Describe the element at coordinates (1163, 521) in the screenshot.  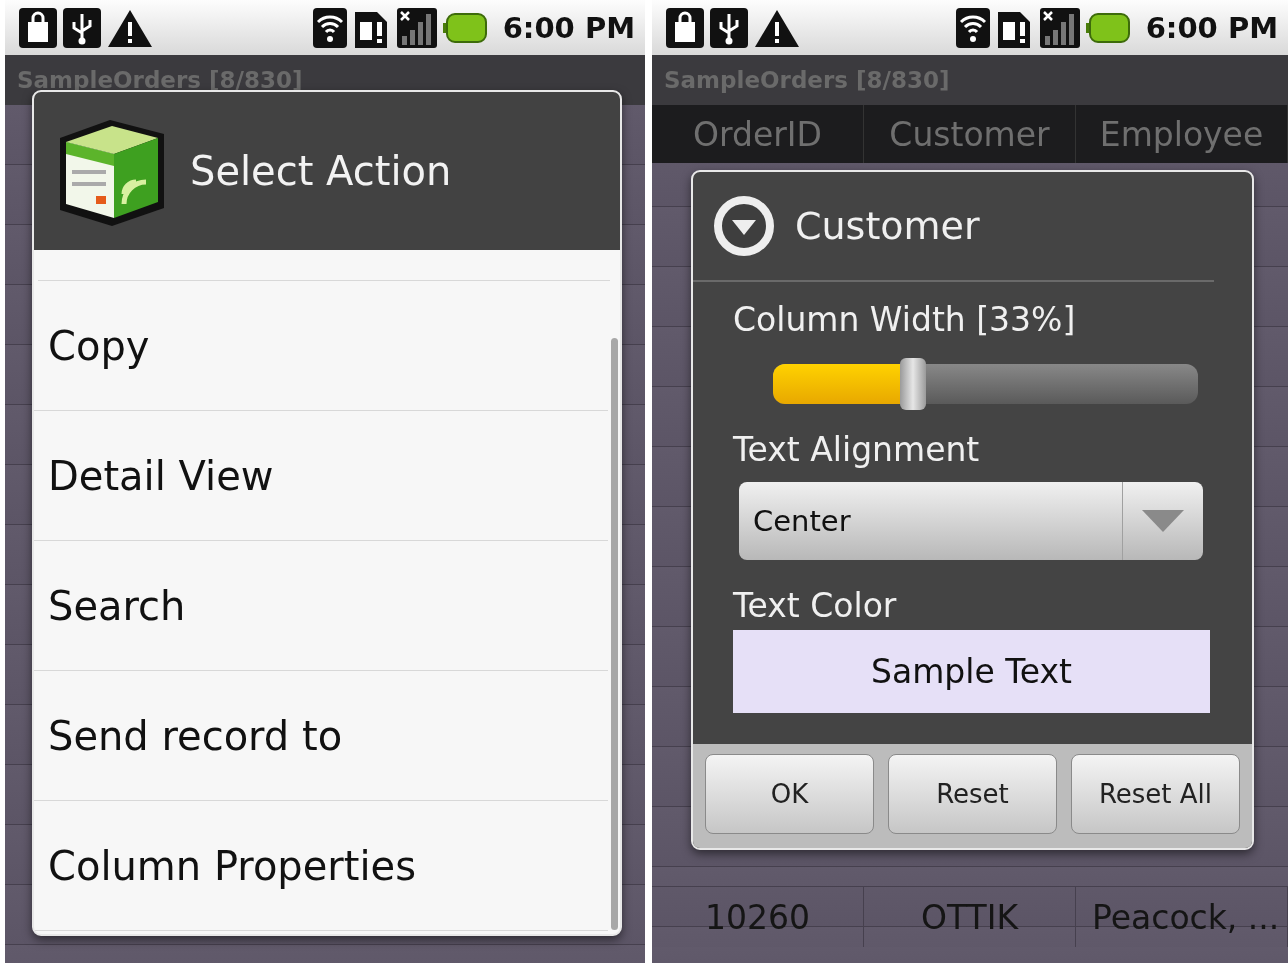
I see `caret-down-icon` at that location.